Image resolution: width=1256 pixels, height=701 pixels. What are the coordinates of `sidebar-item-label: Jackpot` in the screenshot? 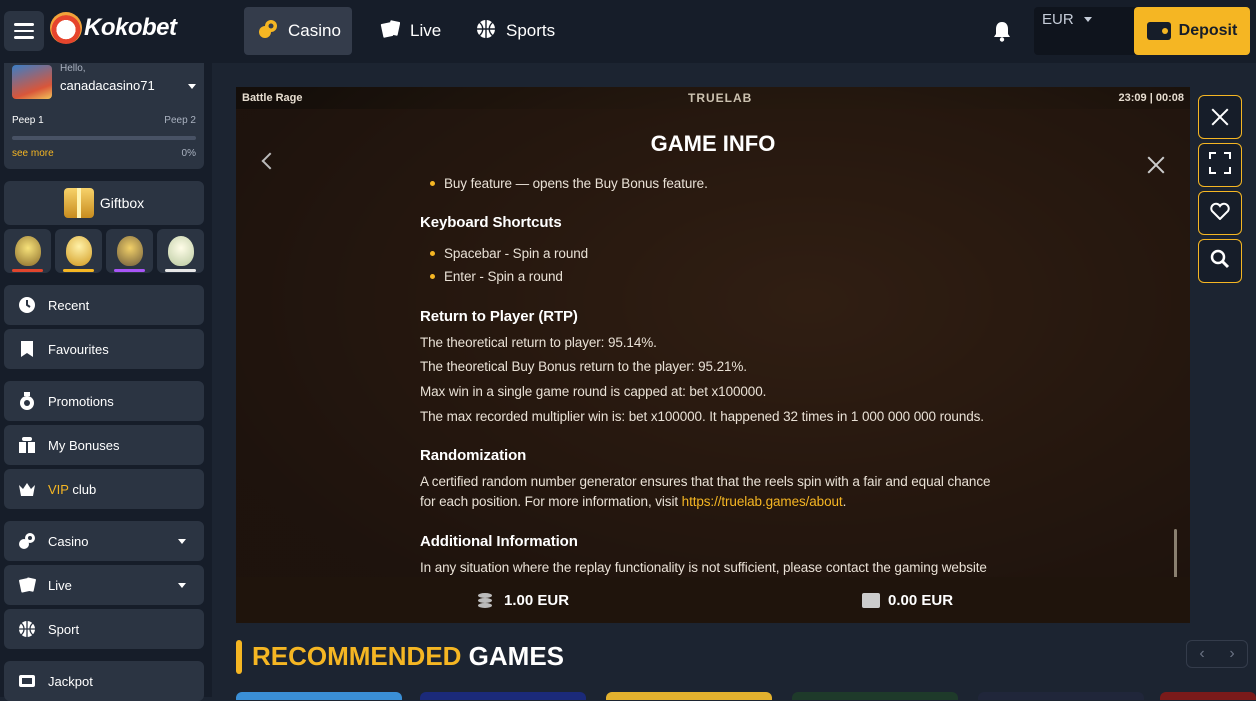 It's located at (70, 681).